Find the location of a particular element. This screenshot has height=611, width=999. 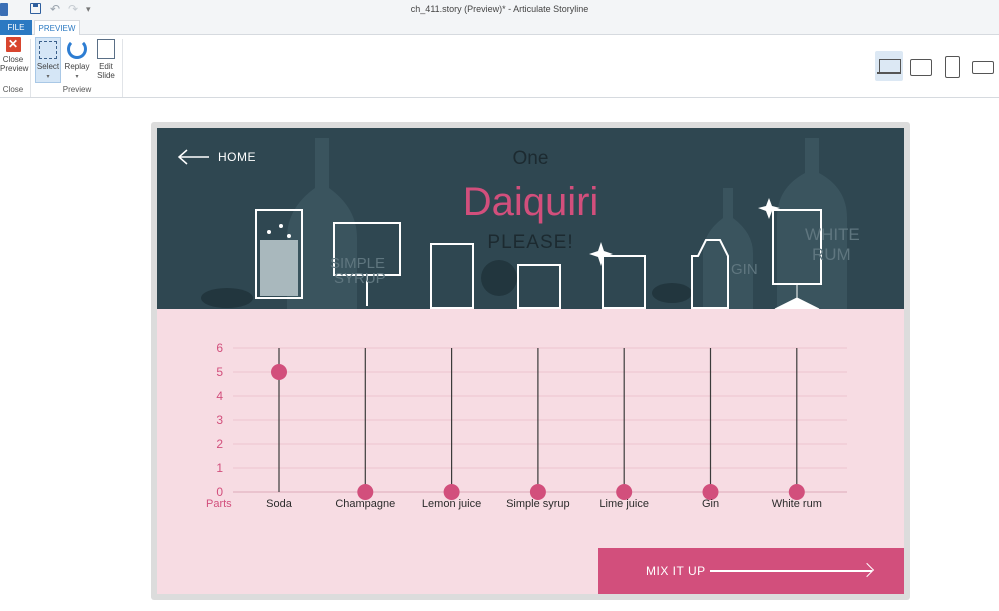

leaf-shape is located at coordinates (227, 298).